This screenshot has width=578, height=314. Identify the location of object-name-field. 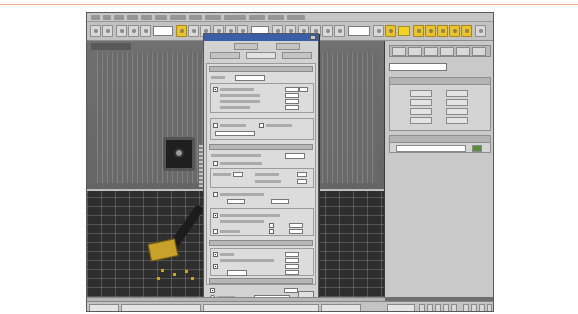
(431, 148).